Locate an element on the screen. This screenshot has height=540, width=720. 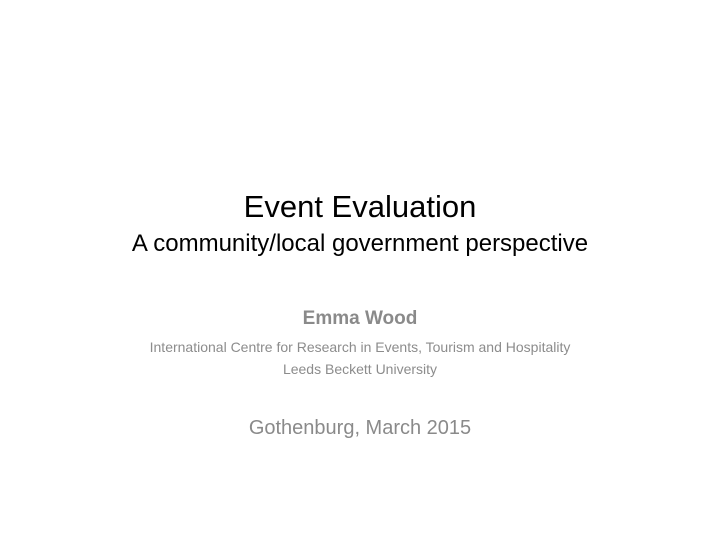
slide-title-subtitle: A community/local government perspective is located at coordinates (360, 243).